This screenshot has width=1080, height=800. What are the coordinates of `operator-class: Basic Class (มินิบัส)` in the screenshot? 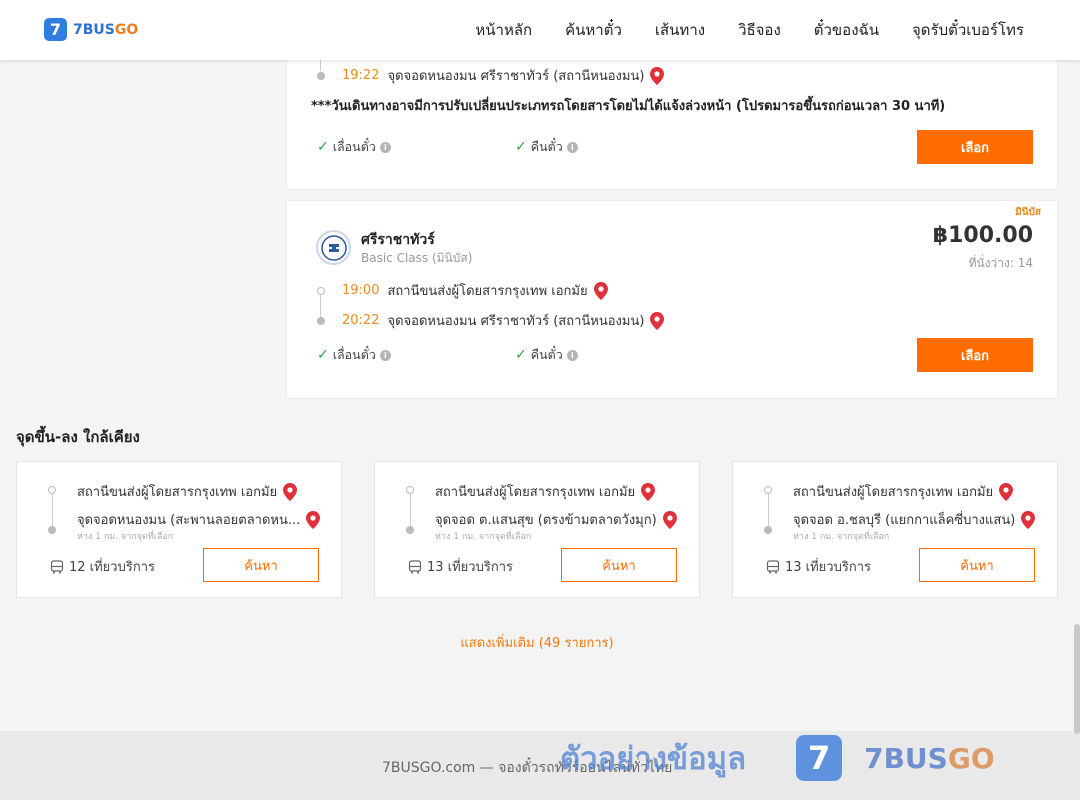 It's located at (417, 258).